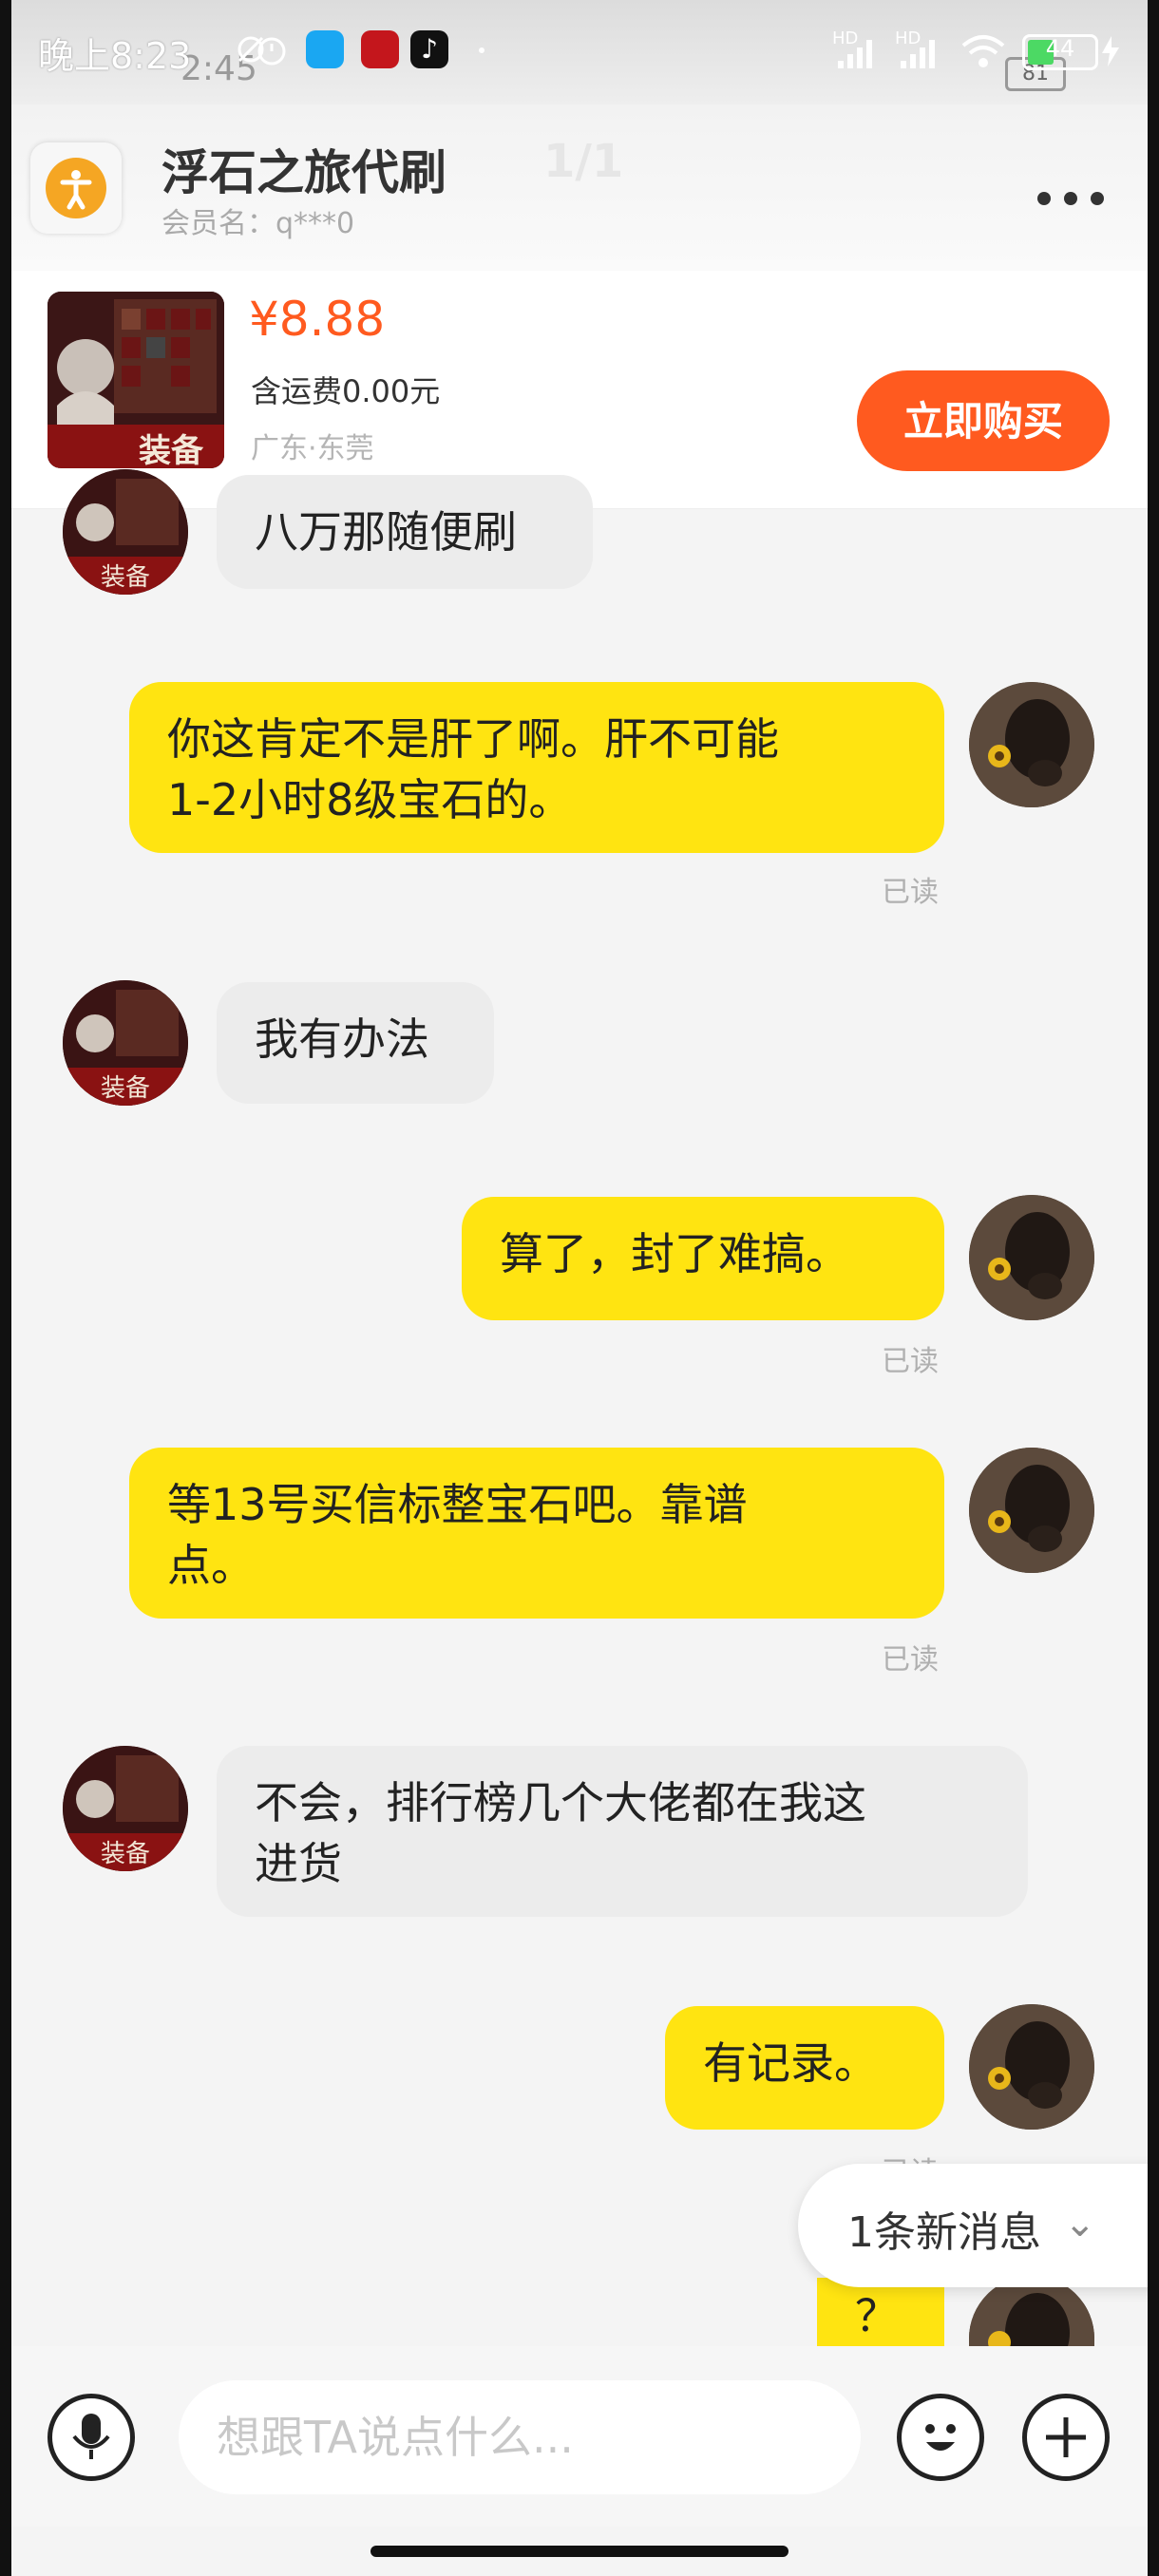  I want to click on message-text: 我有办法, so click(342, 1039).